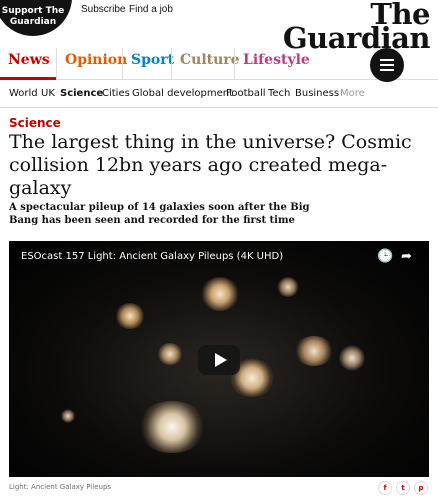 This screenshot has height=500, width=438. Describe the element at coordinates (203, 78) in the screenshot. I see `pillar-culture-underline` at that location.